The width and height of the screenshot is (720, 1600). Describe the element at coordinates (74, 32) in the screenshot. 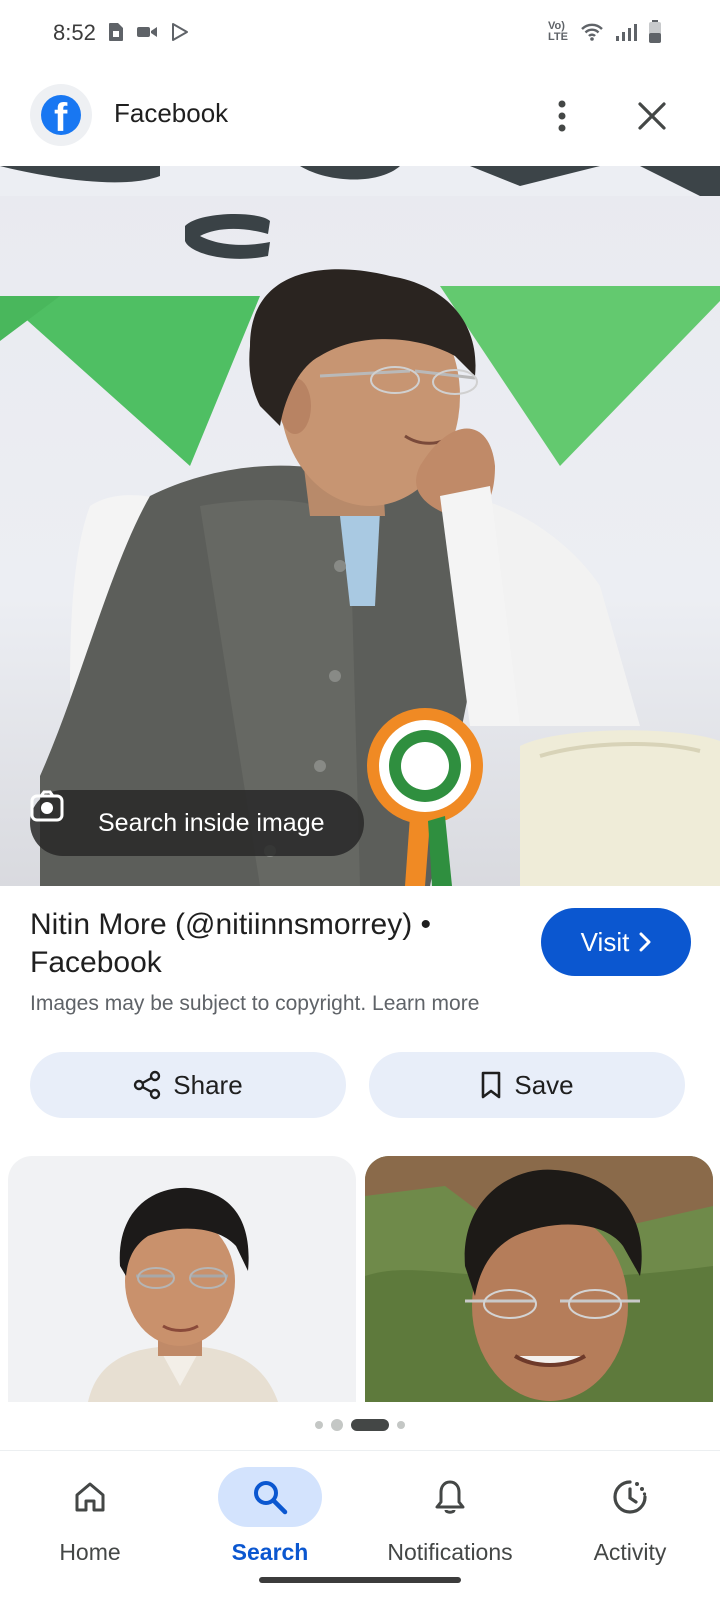

I see `status-time: 8:52` at that location.